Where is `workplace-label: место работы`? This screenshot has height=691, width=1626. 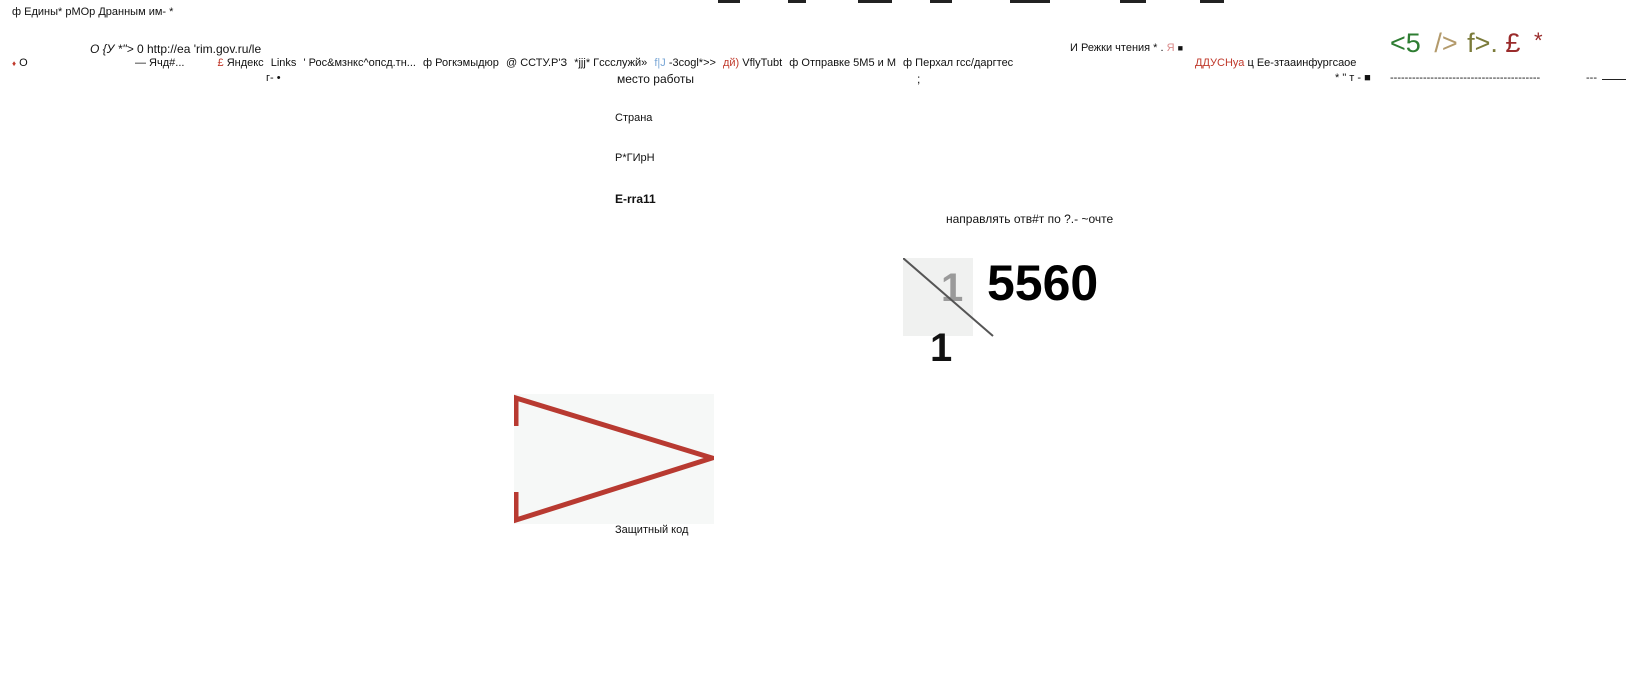 workplace-label: место работы is located at coordinates (656, 79).